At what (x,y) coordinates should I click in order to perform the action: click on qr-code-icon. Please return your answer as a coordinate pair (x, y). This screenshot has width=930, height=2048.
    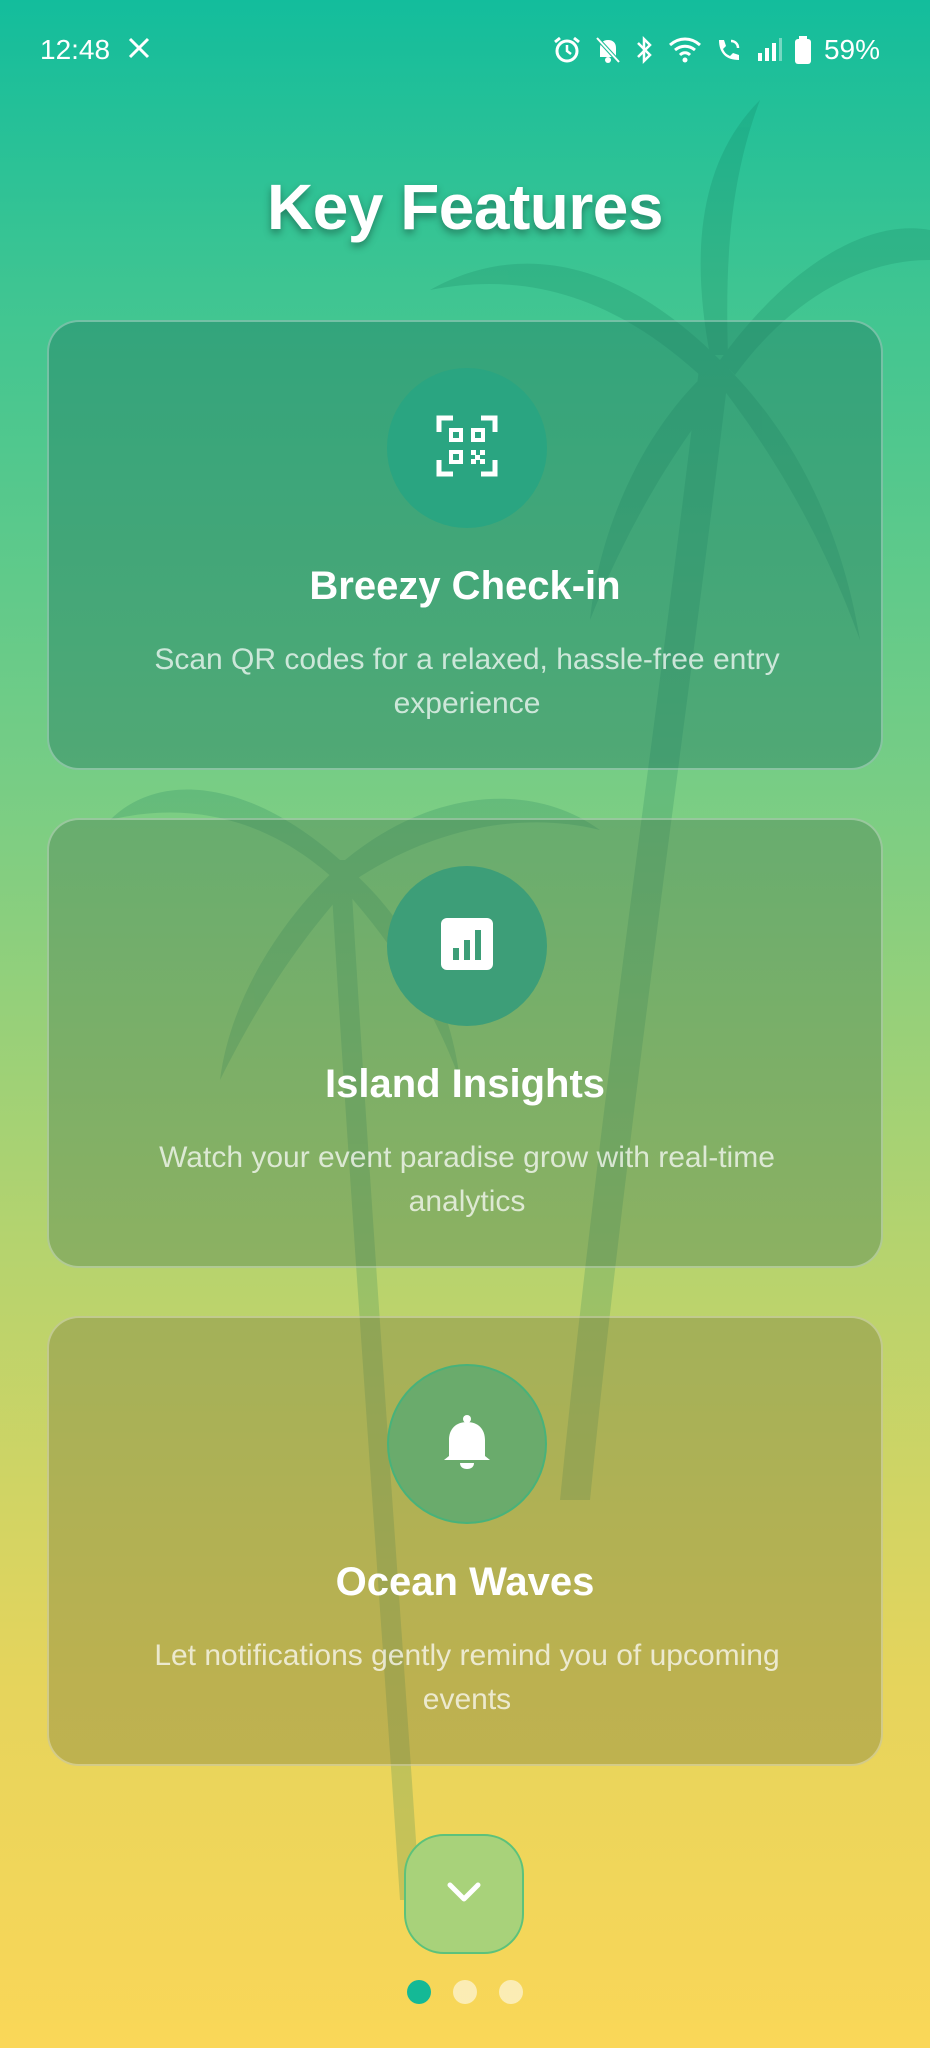
    Looking at the image, I should click on (467, 448).